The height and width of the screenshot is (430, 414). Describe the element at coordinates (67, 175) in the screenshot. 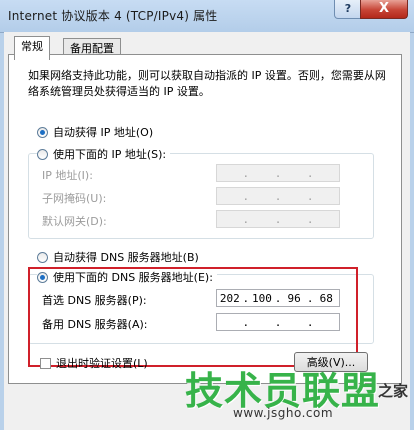

I see `ip-address-label: IP 地址(I):` at that location.